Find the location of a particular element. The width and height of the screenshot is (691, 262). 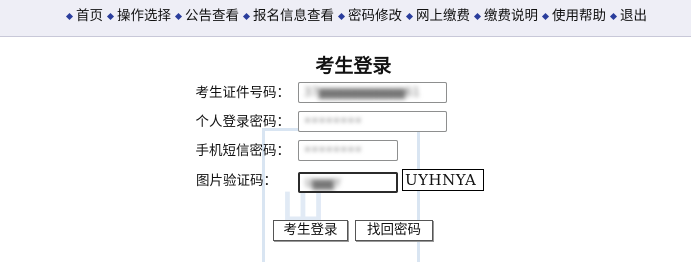

id-number-label: 考生证件号码： is located at coordinates (243, 93).